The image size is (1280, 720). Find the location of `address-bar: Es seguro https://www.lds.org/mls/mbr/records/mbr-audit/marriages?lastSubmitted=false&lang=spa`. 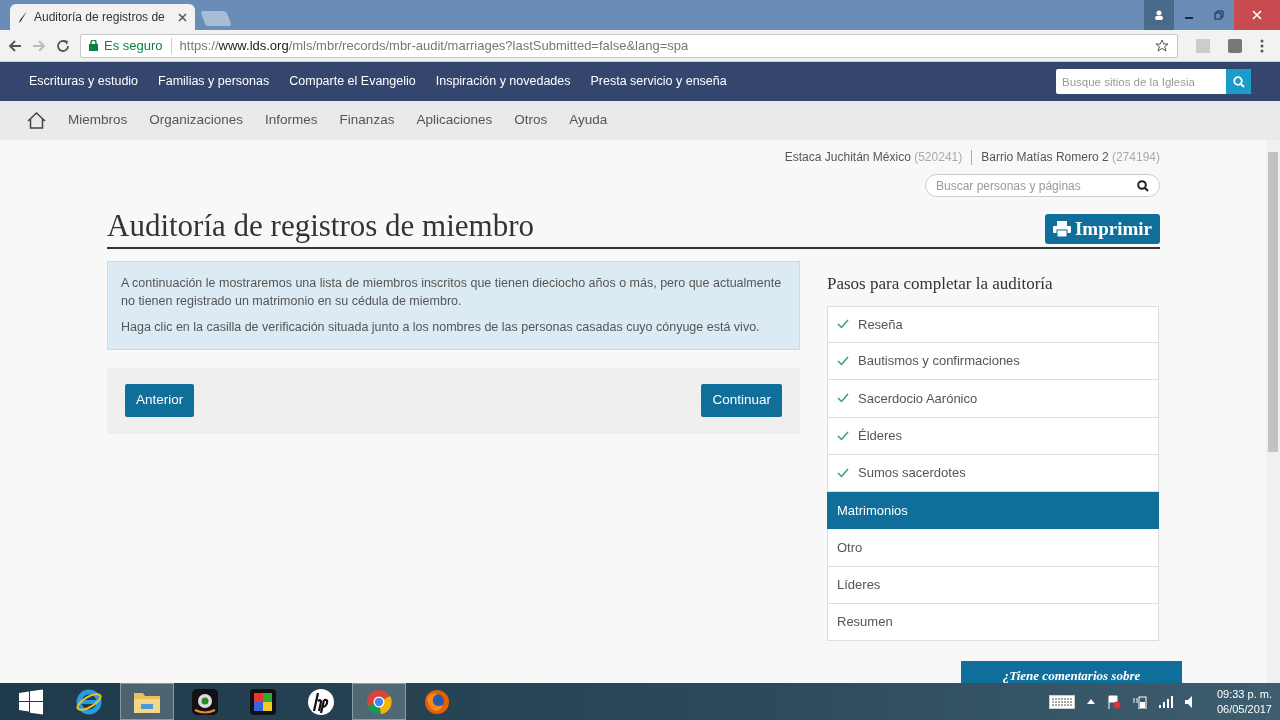

address-bar: Es seguro https://www.lds.org/mls/mbr/records/mbr-audit/marriages?lastSubmitted=false&lang=spa is located at coordinates (629, 45).